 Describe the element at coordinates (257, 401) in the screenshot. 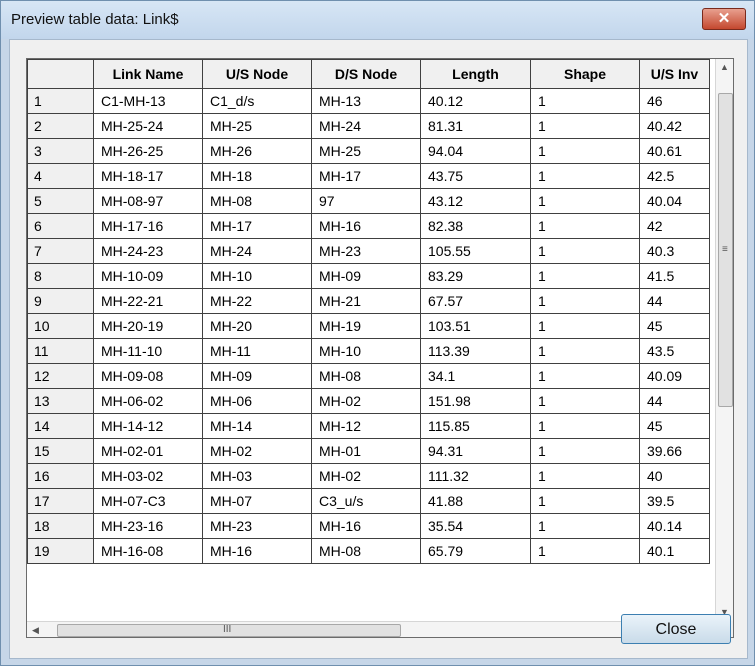

I see `table-cell: MH-06` at that location.